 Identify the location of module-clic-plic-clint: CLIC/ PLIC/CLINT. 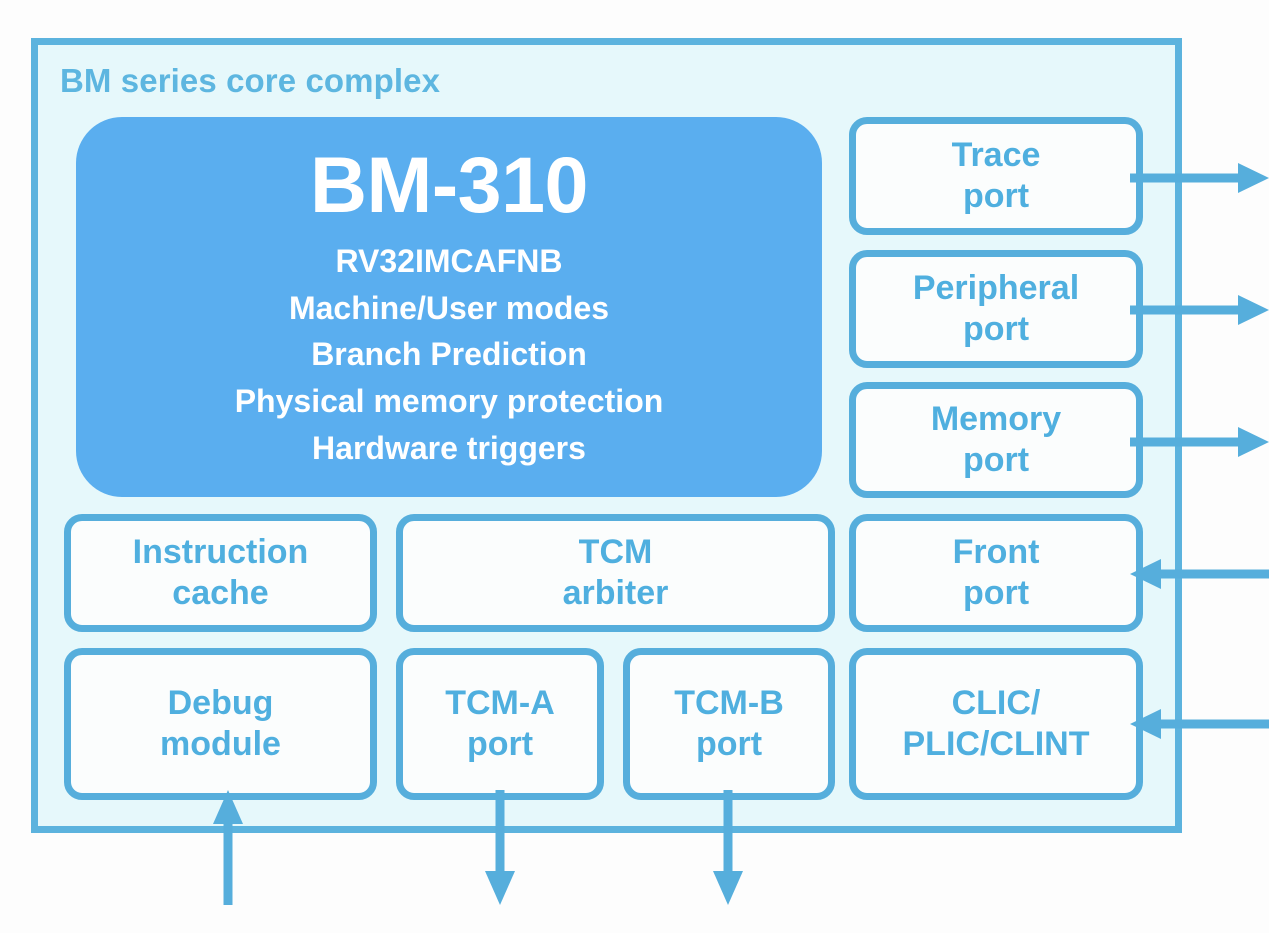
(996, 724).